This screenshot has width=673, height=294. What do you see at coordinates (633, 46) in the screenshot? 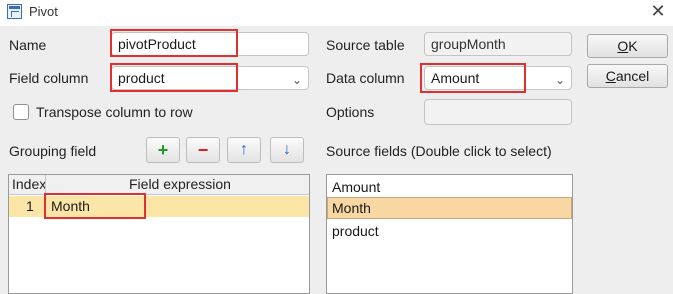
I see `ok-label-rest: K` at bounding box center [633, 46].